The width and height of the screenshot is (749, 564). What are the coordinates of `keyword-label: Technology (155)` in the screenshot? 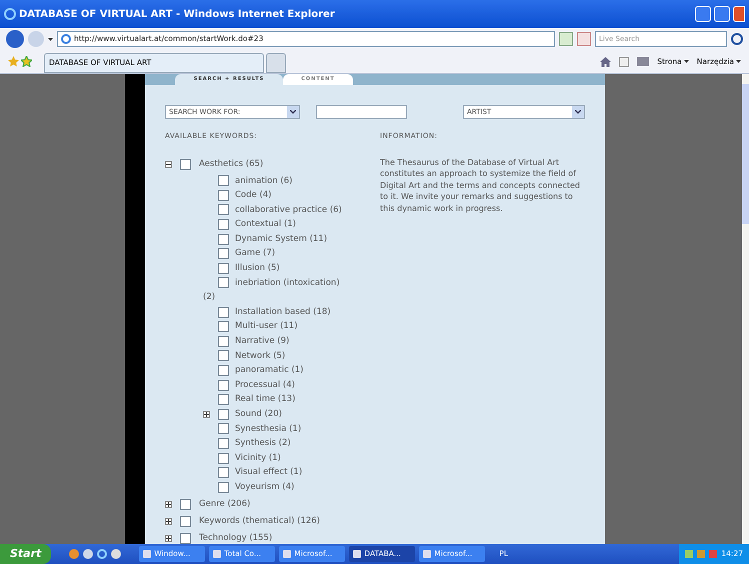 It's located at (235, 538).